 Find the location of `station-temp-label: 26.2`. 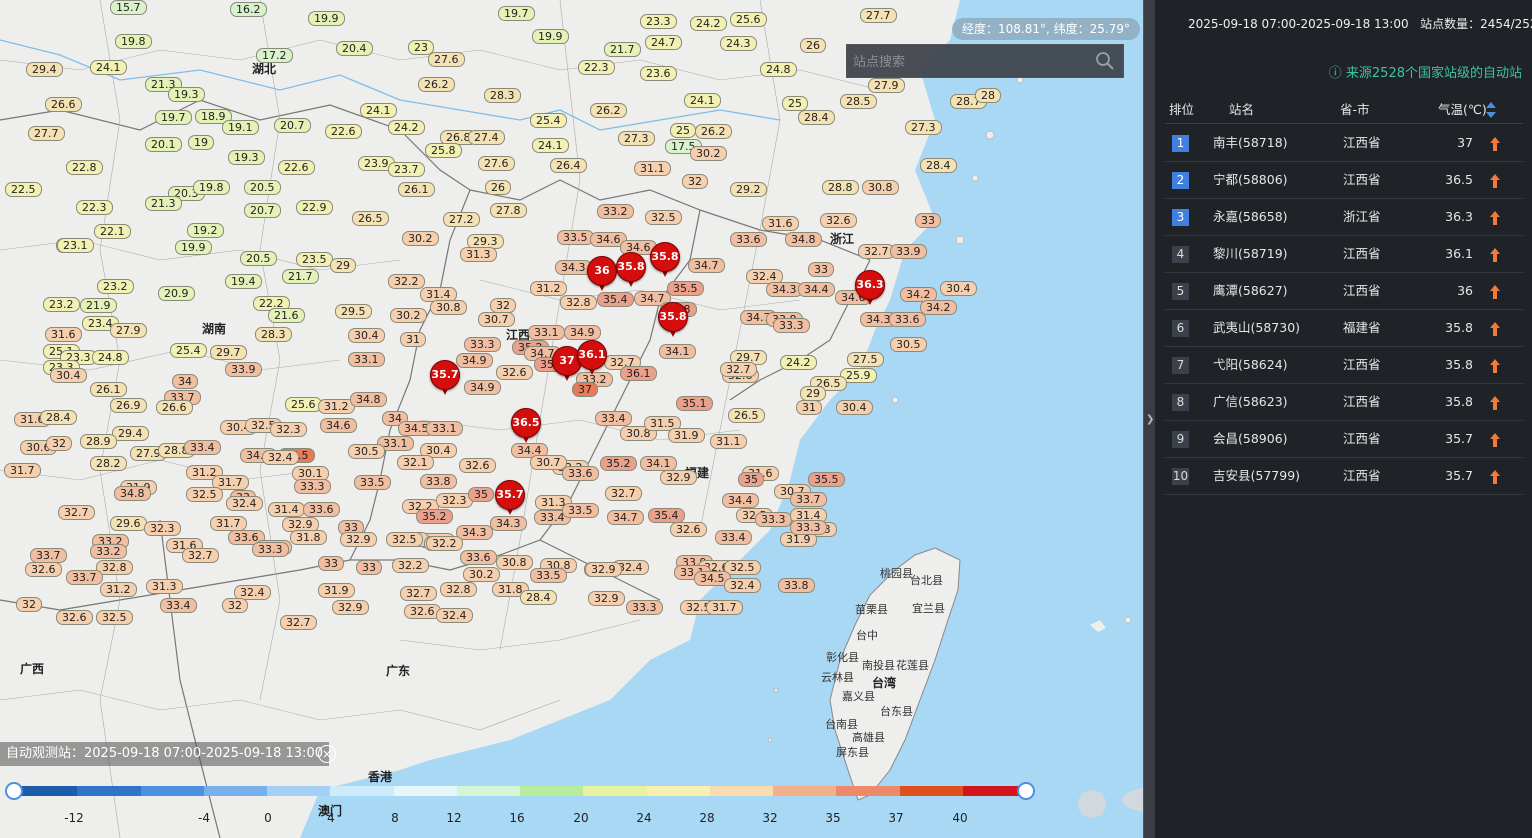

station-temp-label: 26.2 is located at coordinates (713, 131).